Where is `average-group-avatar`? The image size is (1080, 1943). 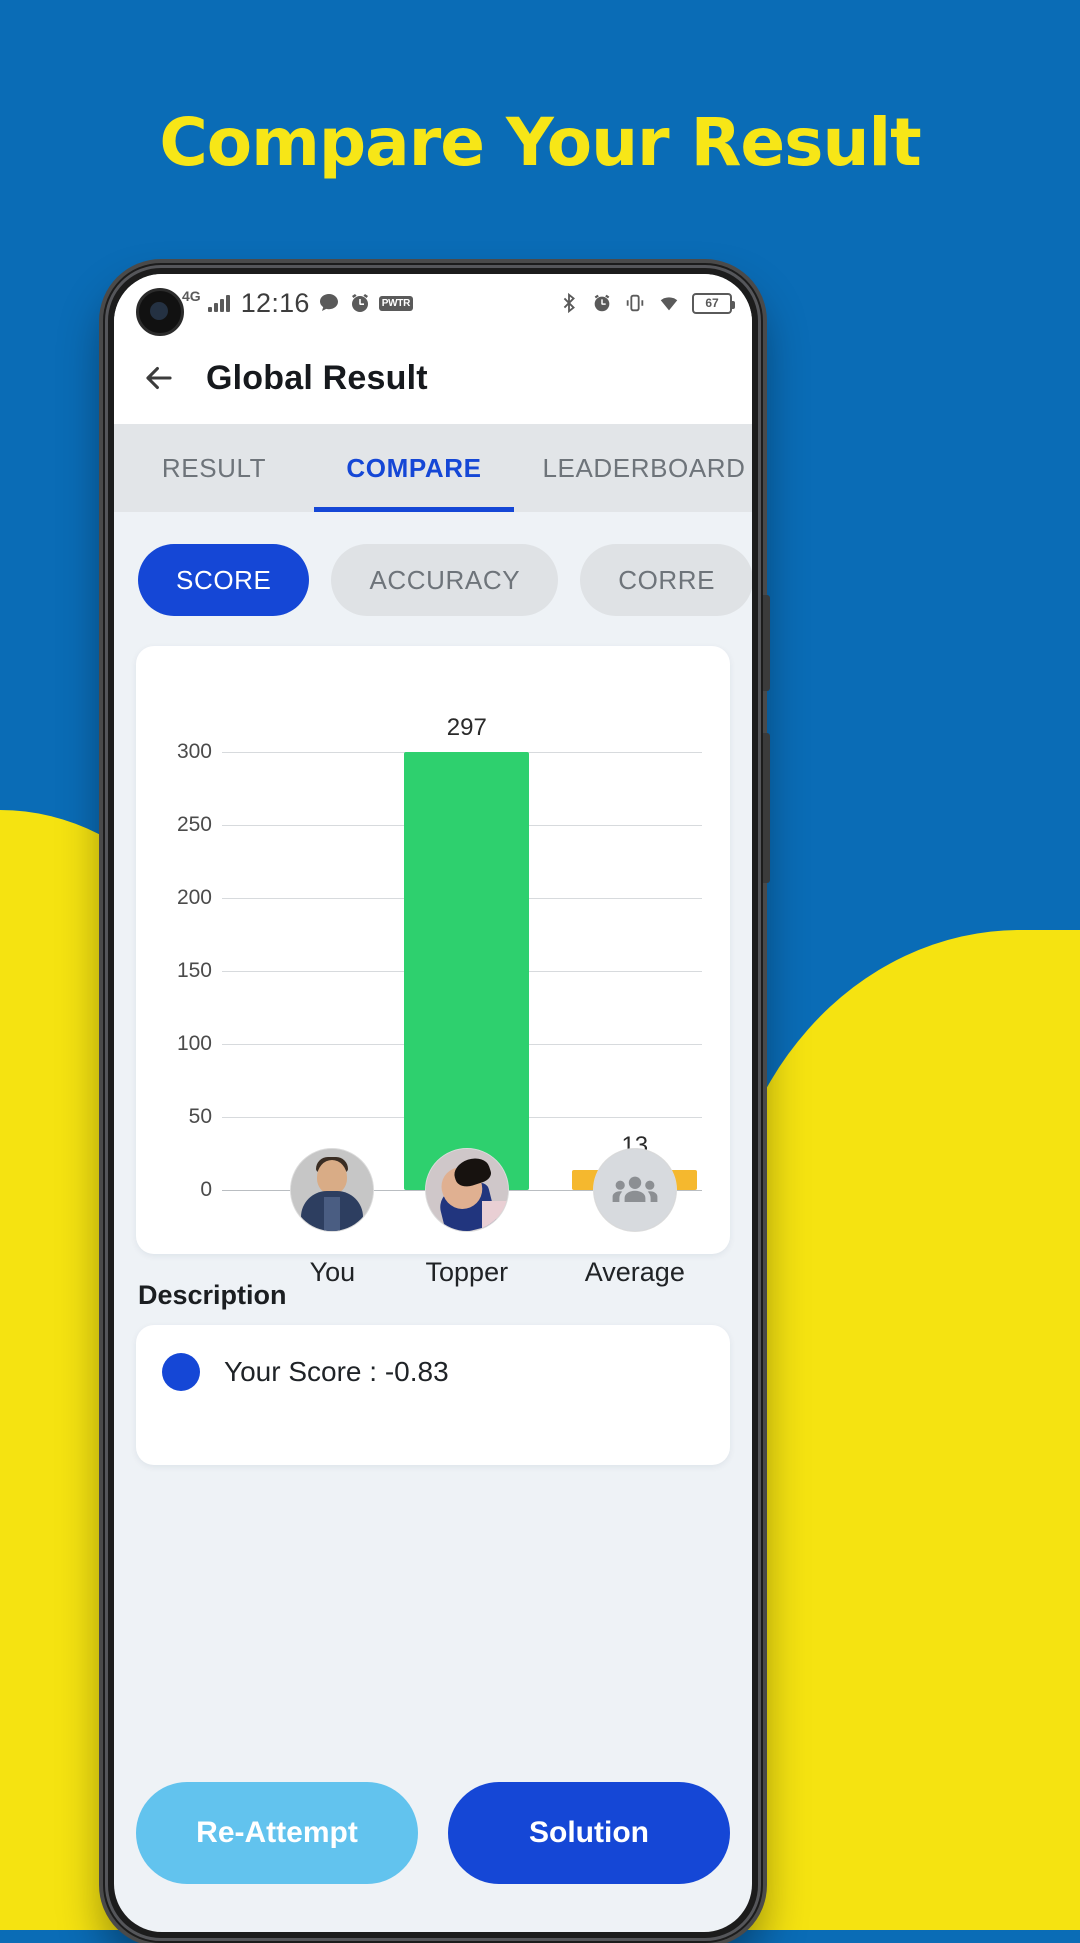 average-group-avatar is located at coordinates (634, 1190).